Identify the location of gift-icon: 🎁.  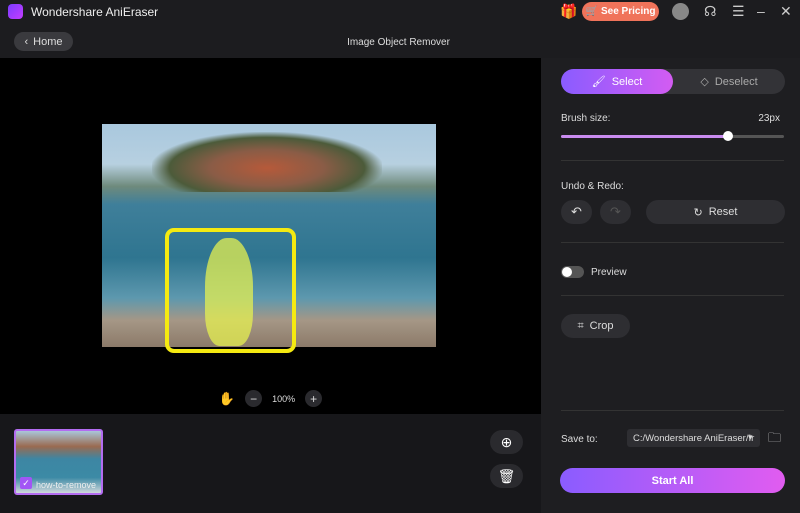
(568, 11).